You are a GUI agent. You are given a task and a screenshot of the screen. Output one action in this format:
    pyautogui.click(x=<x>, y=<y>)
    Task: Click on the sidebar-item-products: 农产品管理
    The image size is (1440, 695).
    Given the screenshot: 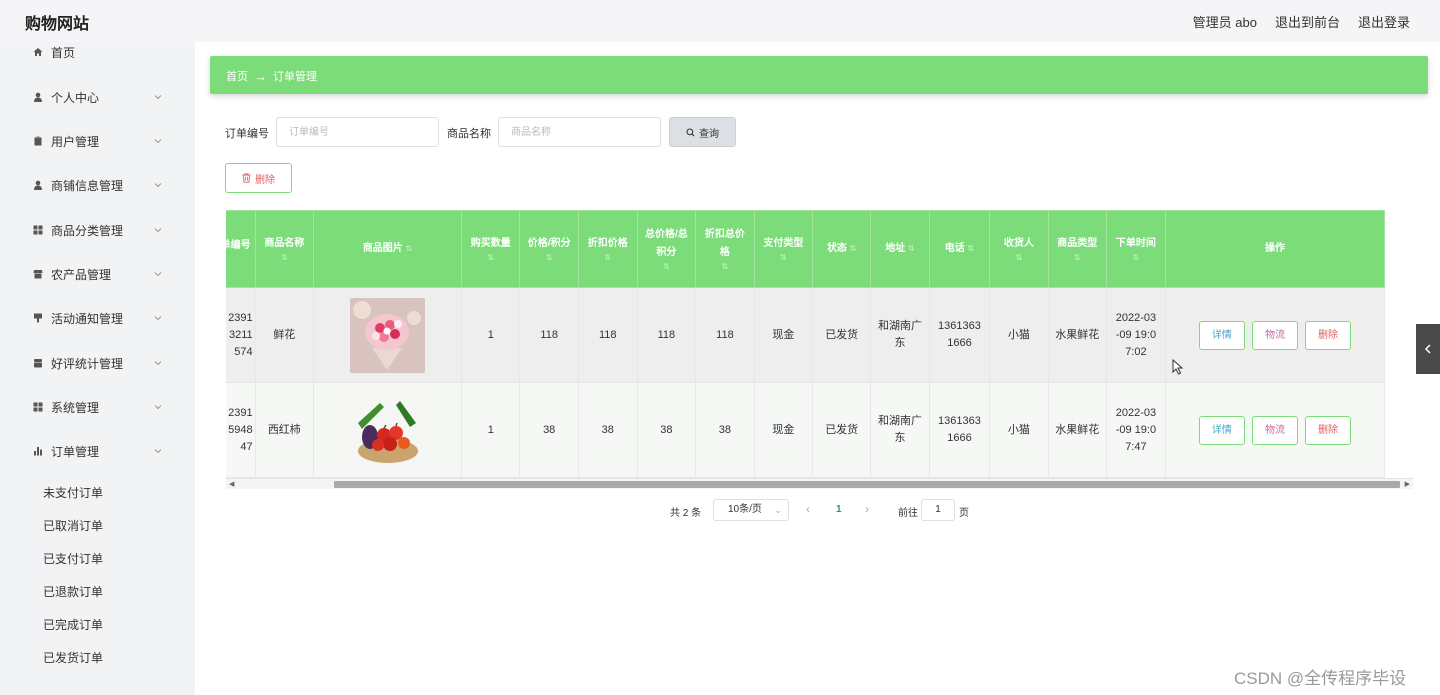 What is the action you would take?
    pyautogui.click(x=90, y=274)
    